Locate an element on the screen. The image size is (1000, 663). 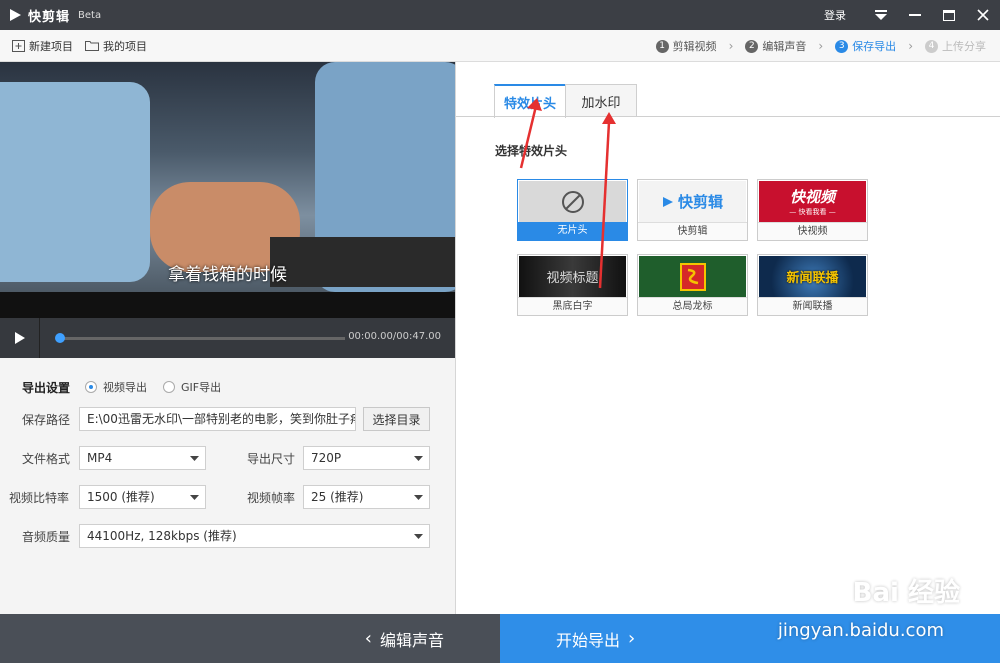
file-format-select: MP4 is located at coordinates (142, 458).